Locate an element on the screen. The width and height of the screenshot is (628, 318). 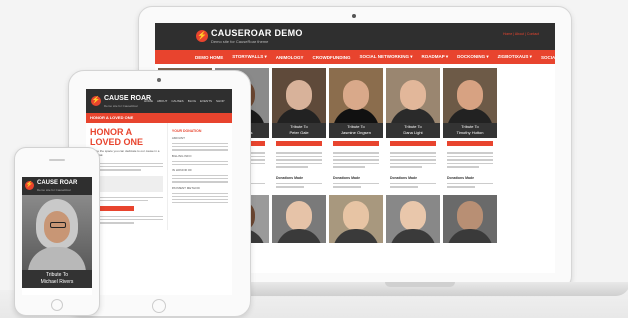
nav-item: ROADMAP ▾ is located at coordinates (434, 57).